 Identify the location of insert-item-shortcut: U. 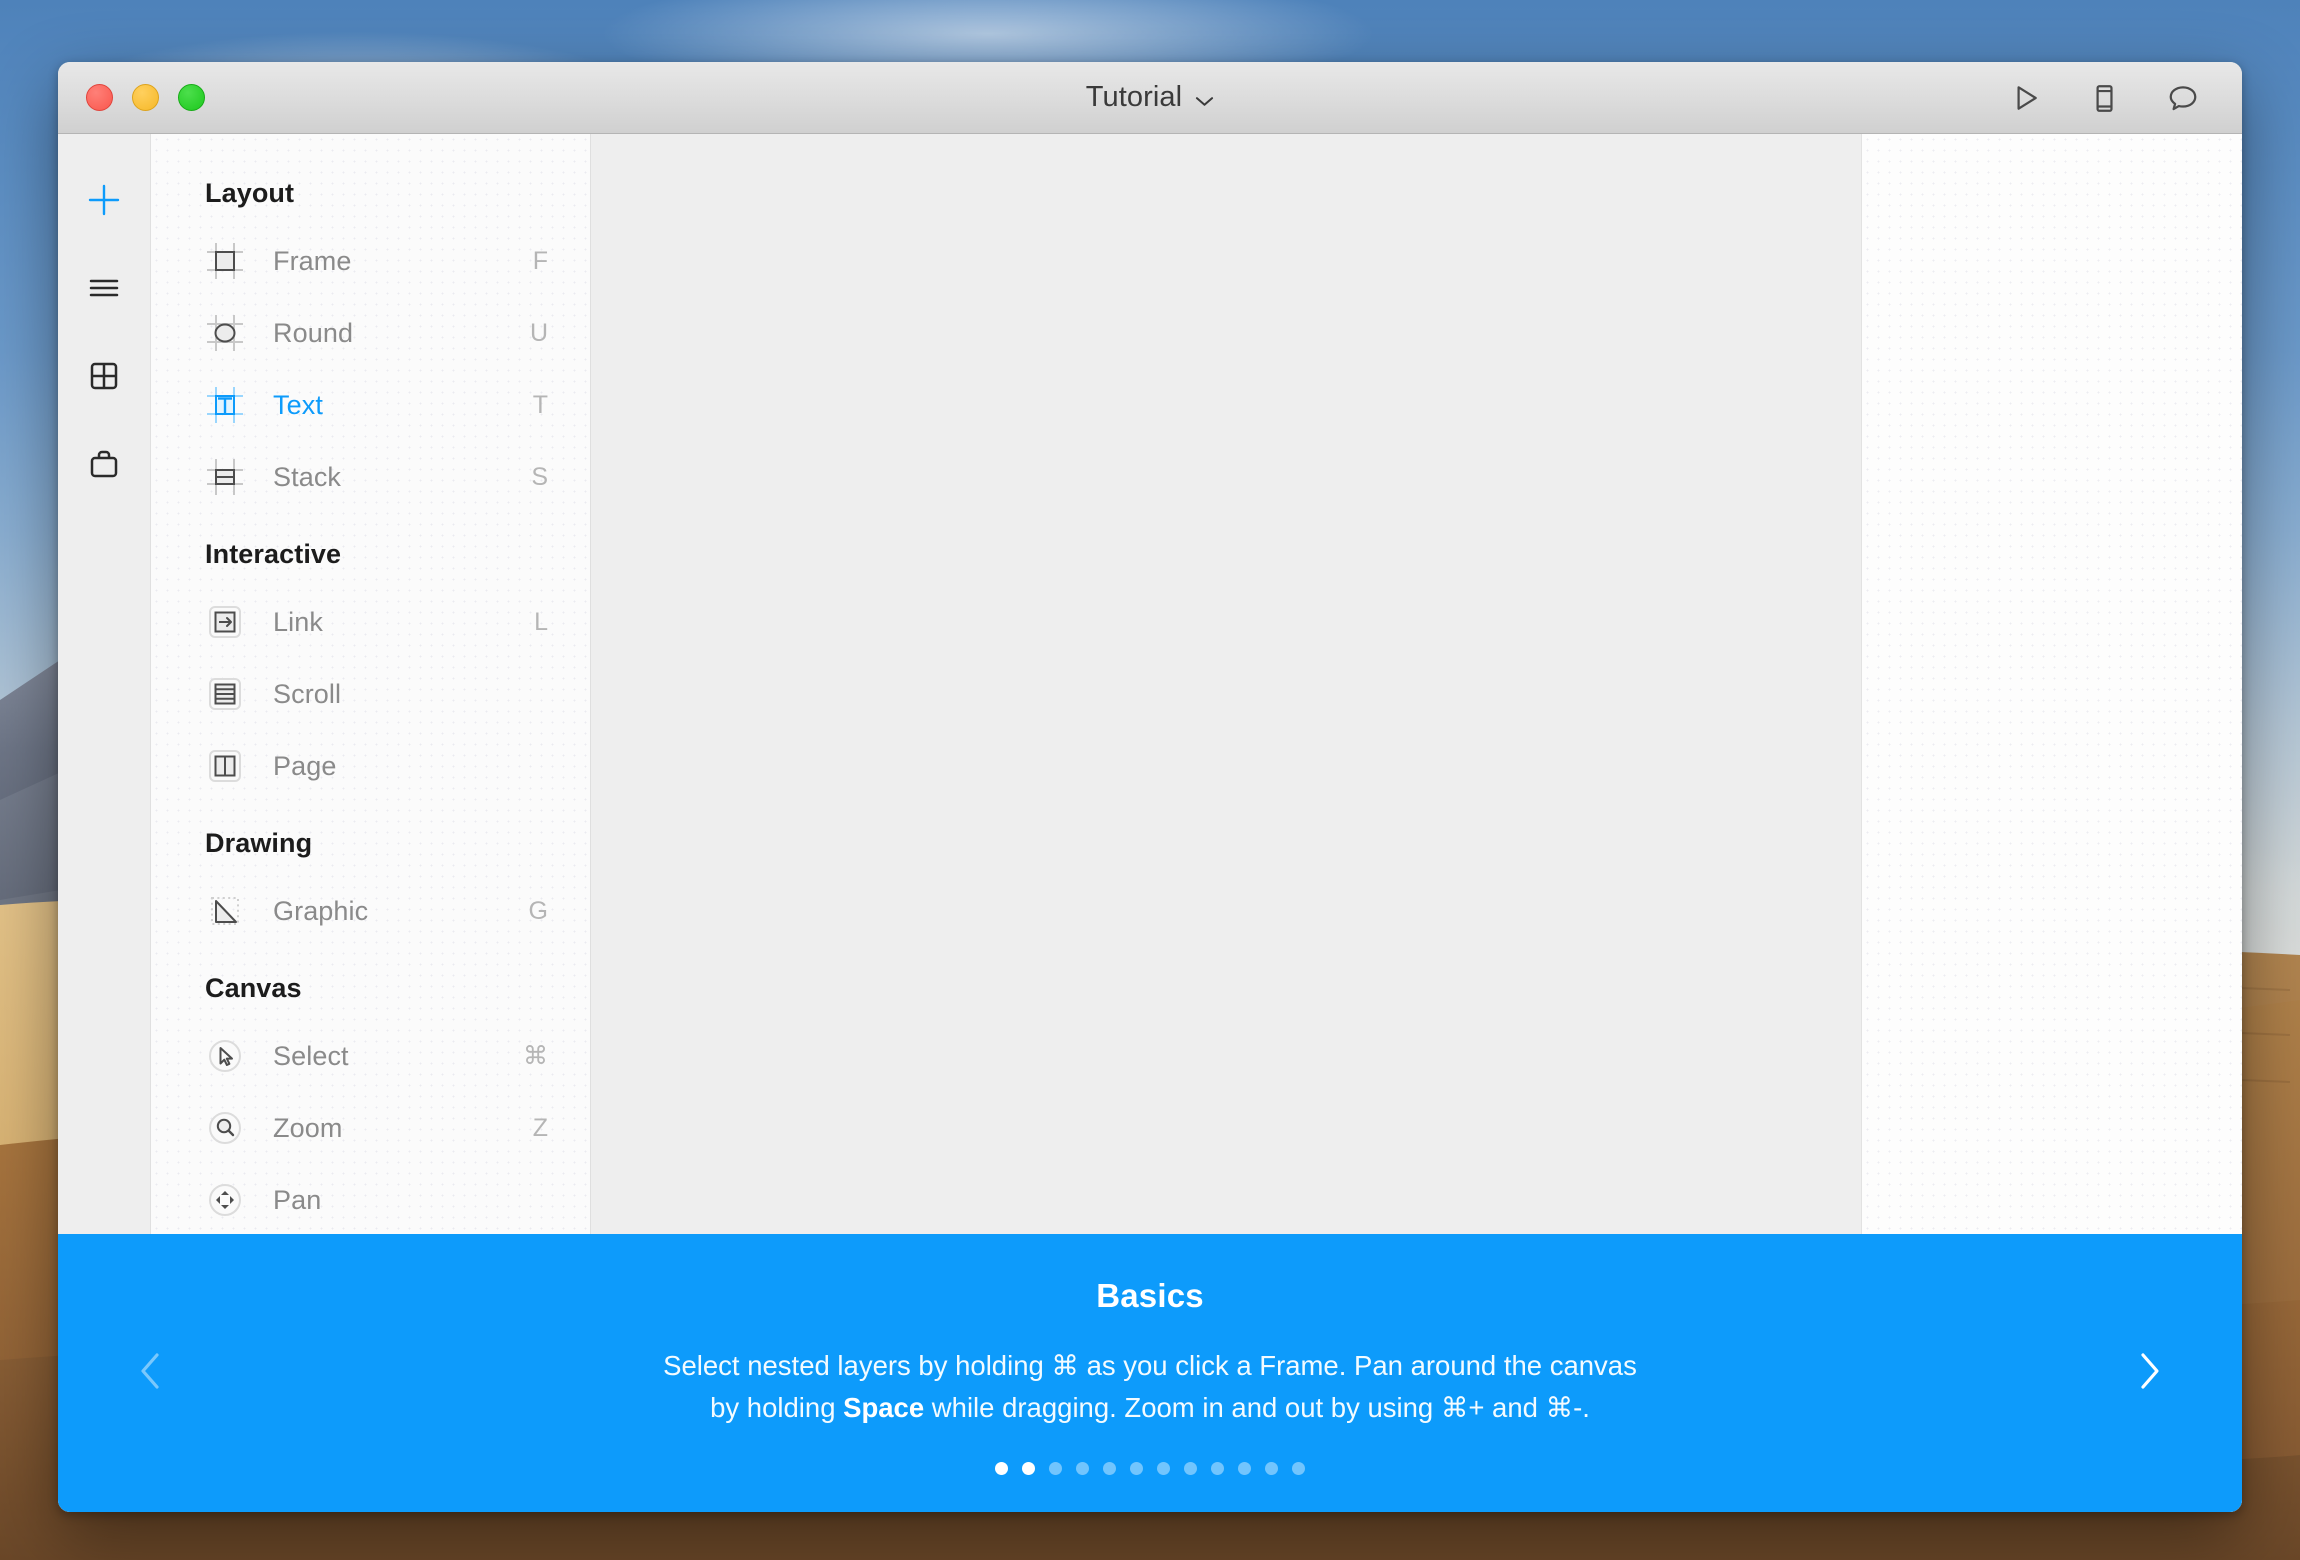
(538, 332).